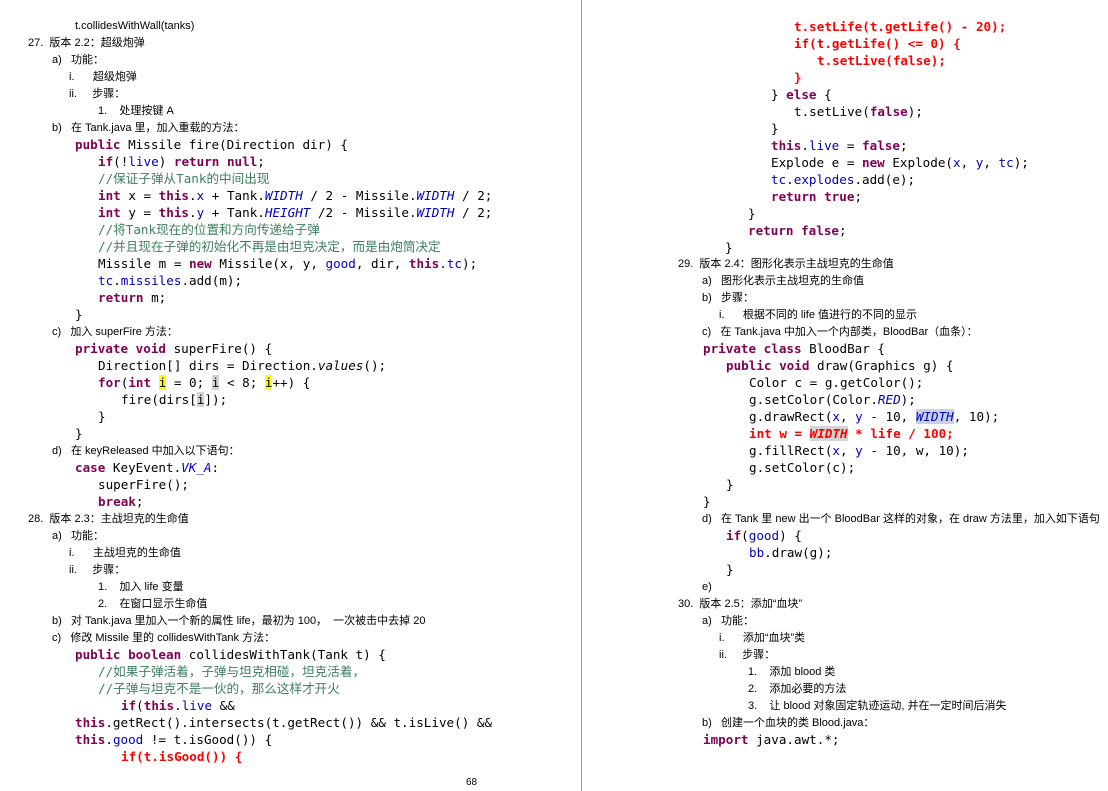 This screenshot has width=1108, height=791. What do you see at coordinates (147, 467) in the screenshot?
I see `code-line: case KeyEvent.VK_A:` at bounding box center [147, 467].